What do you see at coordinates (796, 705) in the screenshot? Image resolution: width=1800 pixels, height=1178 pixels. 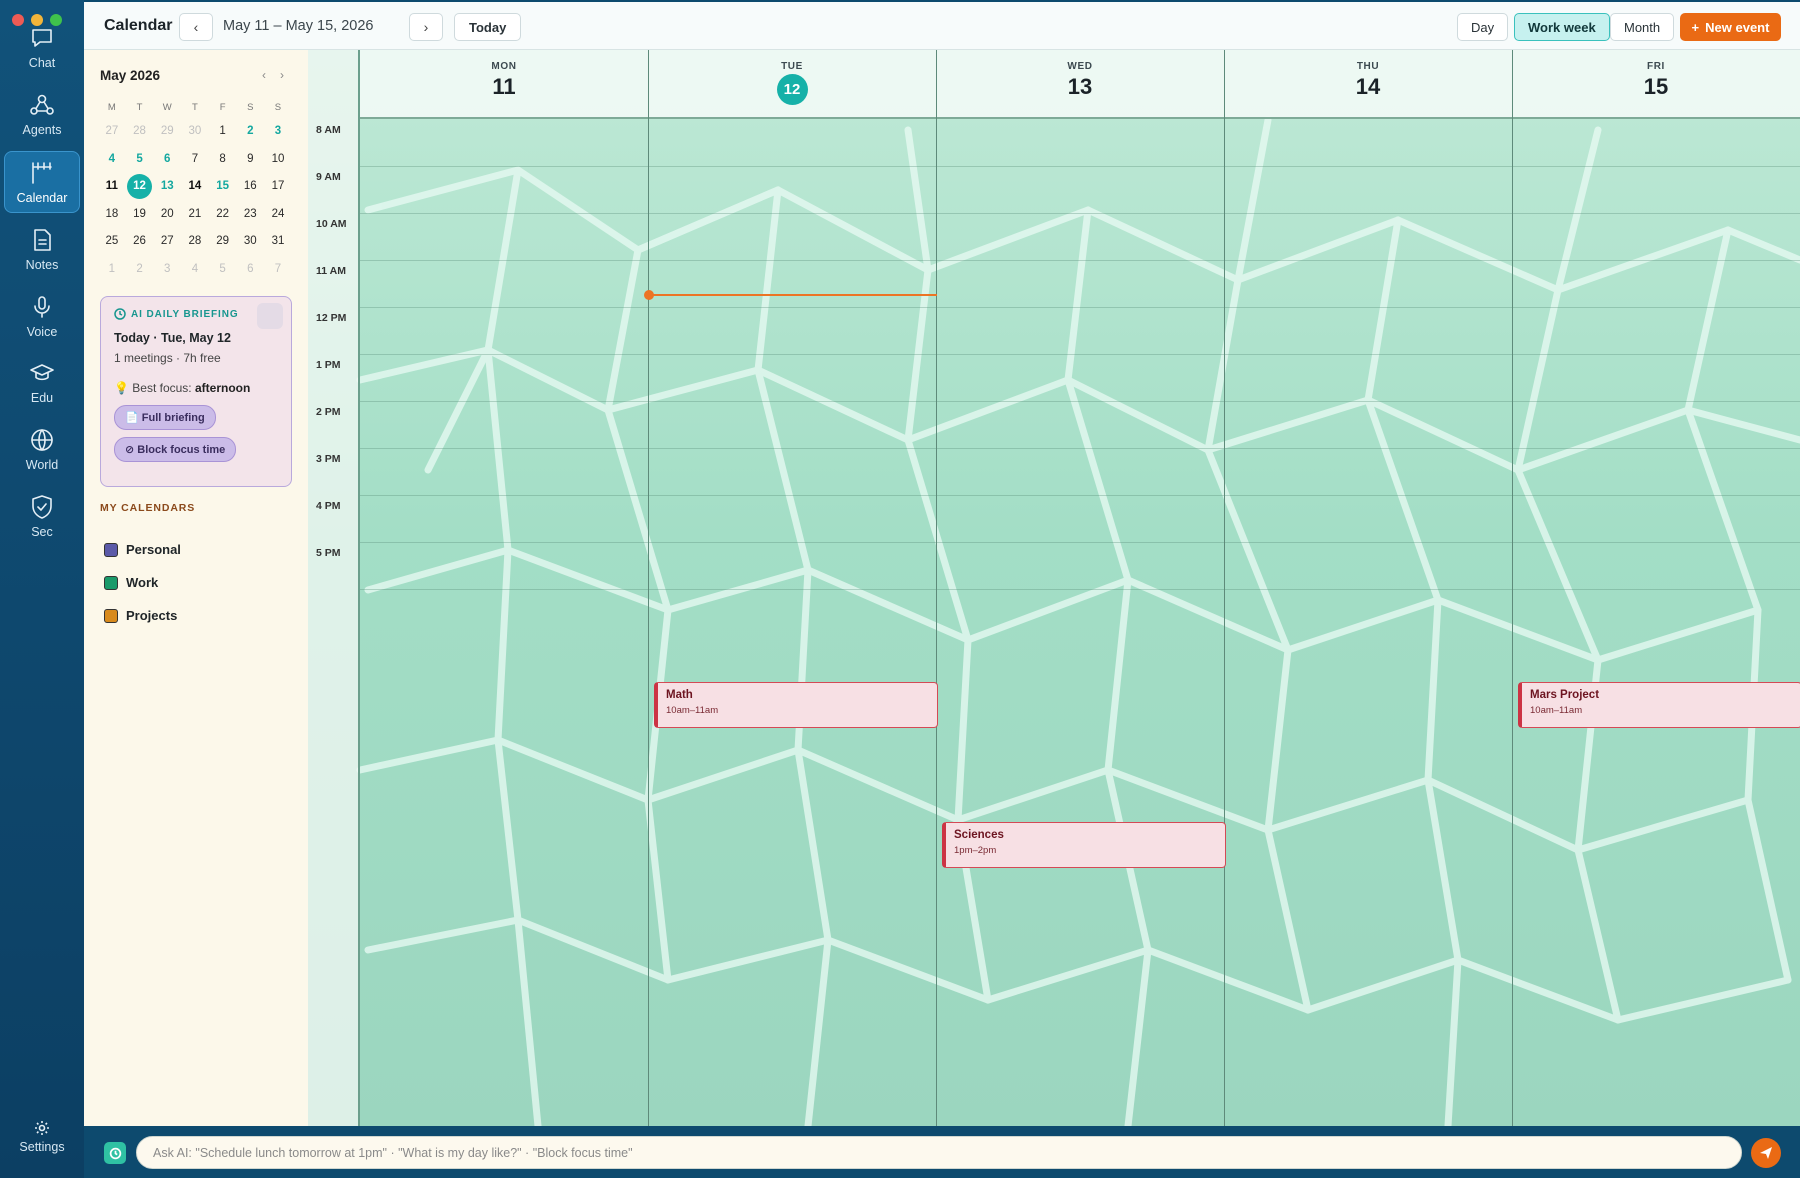 I see `calendar-event: Math 10am–11am` at bounding box center [796, 705].